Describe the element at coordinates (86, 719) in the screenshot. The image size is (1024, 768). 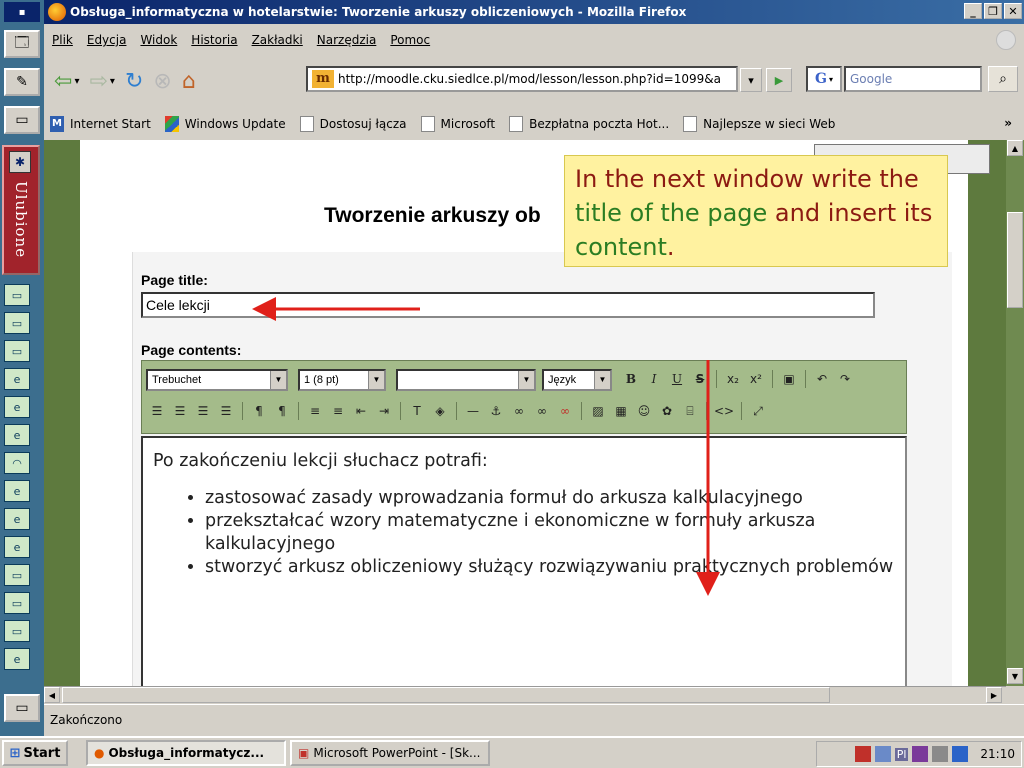
I see `status-text: Zakończono` at that location.